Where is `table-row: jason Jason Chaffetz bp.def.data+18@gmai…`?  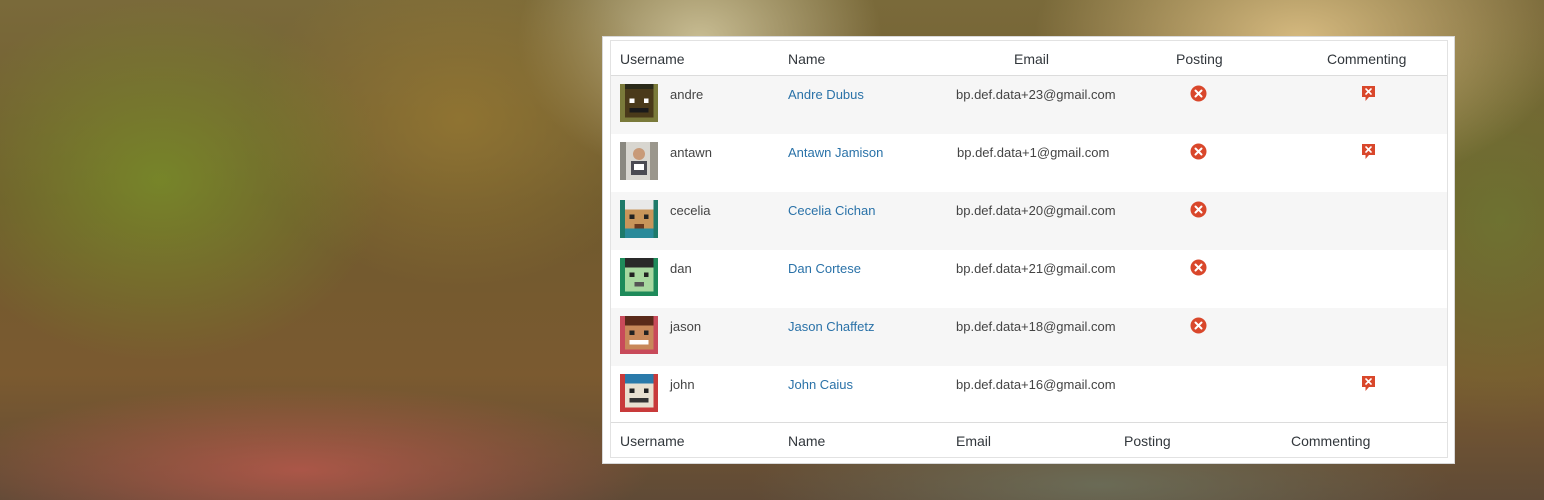
table-row: jason Jason Chaffetz bp.def.data+18@gmai… is located at coordinates (1029, 337).